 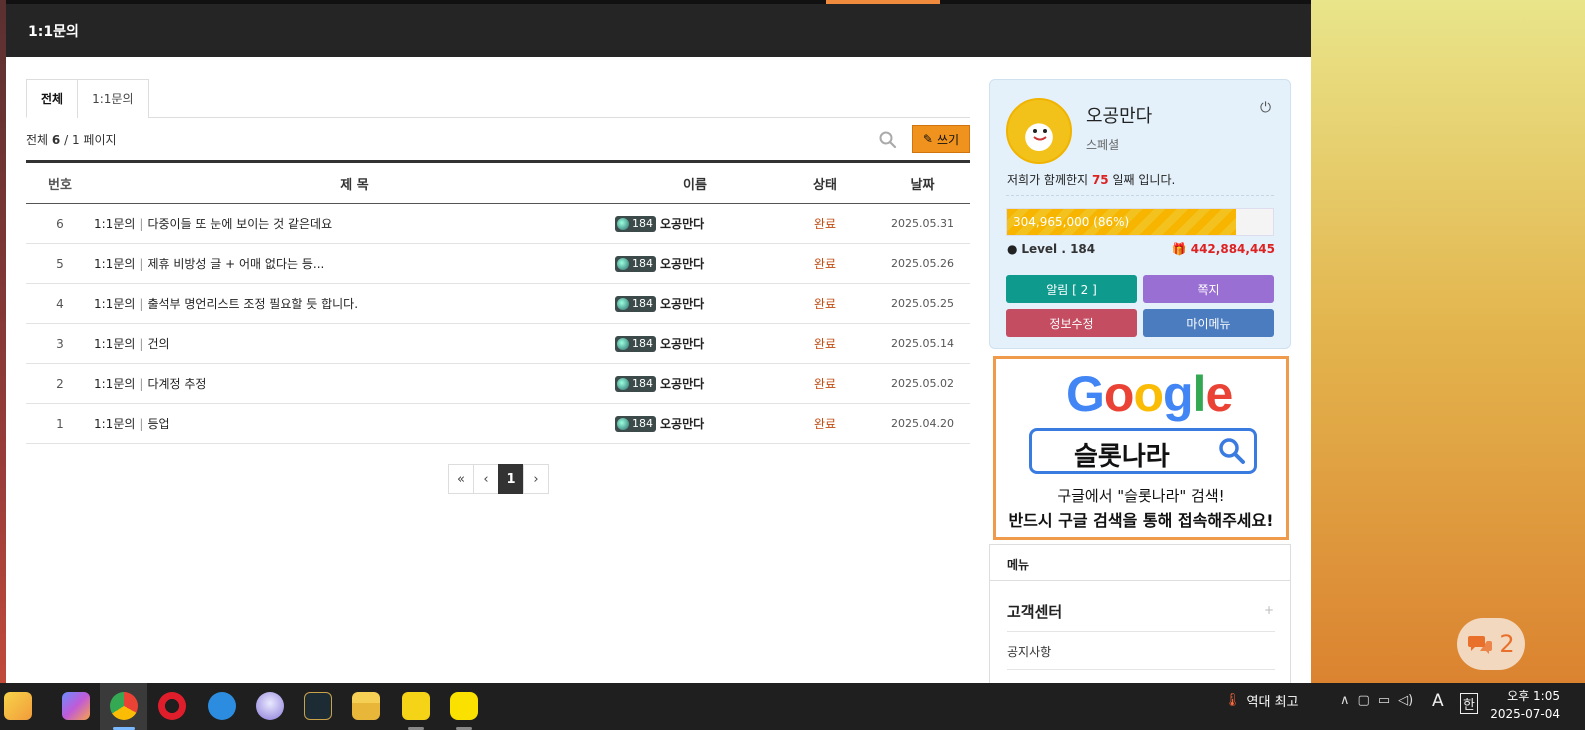 I want to click on row-number: 6, so click(x=60, y=223).